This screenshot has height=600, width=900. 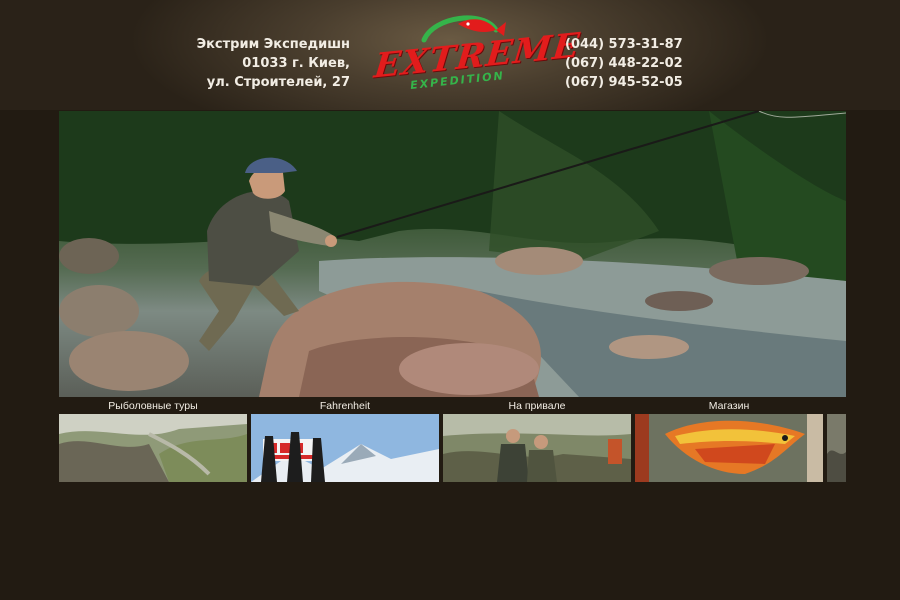 I want to click on shop-thumbnail, so click(x=729, y=448).